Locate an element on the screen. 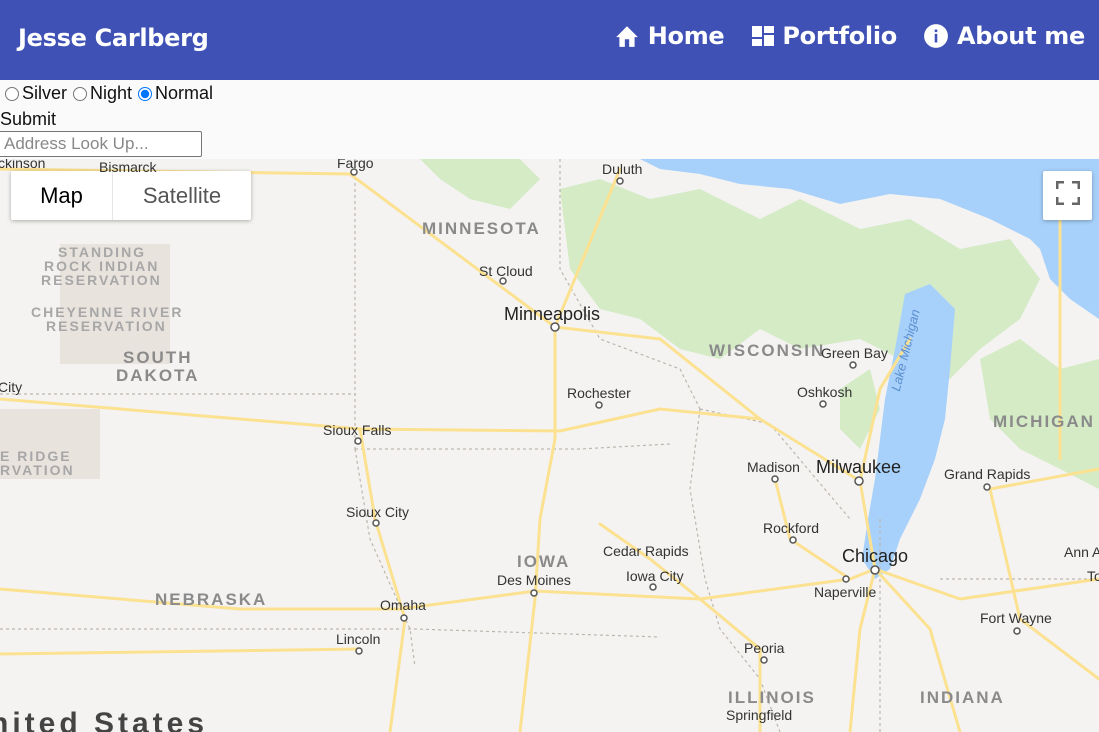 The image size is (1099, 732). style-option-night: Night is located at coordinates (101, 93).